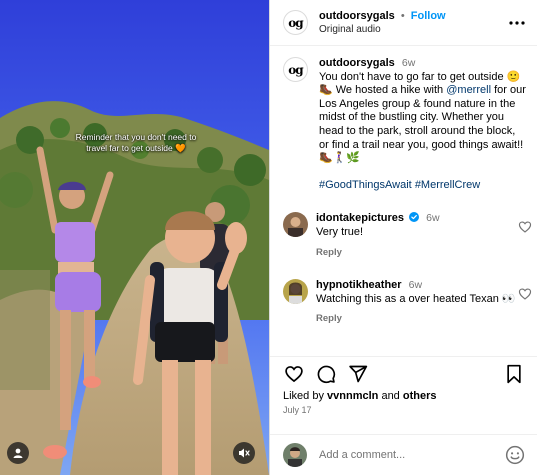 This screenshot has width=537, height=475. I want to click on user-circle-icon, so click(18, 453).